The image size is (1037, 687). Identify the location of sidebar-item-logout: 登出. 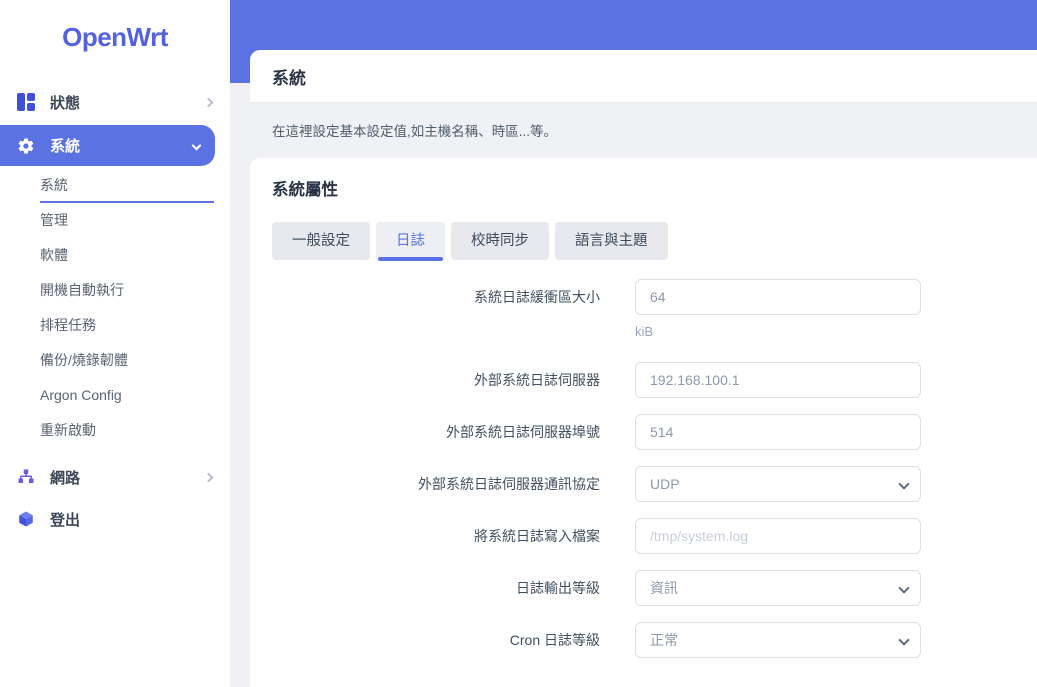
(115, 519).